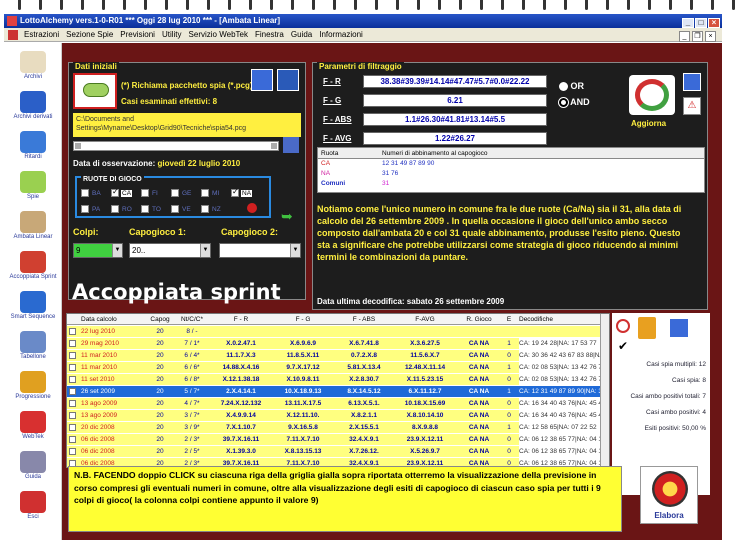 The height and width of the screenshot is (540, 736). What do you see at coordinates (33, 145) in the screenshot?
I see `sidebar-item: Ritardi` at bounding box center [33, 145].